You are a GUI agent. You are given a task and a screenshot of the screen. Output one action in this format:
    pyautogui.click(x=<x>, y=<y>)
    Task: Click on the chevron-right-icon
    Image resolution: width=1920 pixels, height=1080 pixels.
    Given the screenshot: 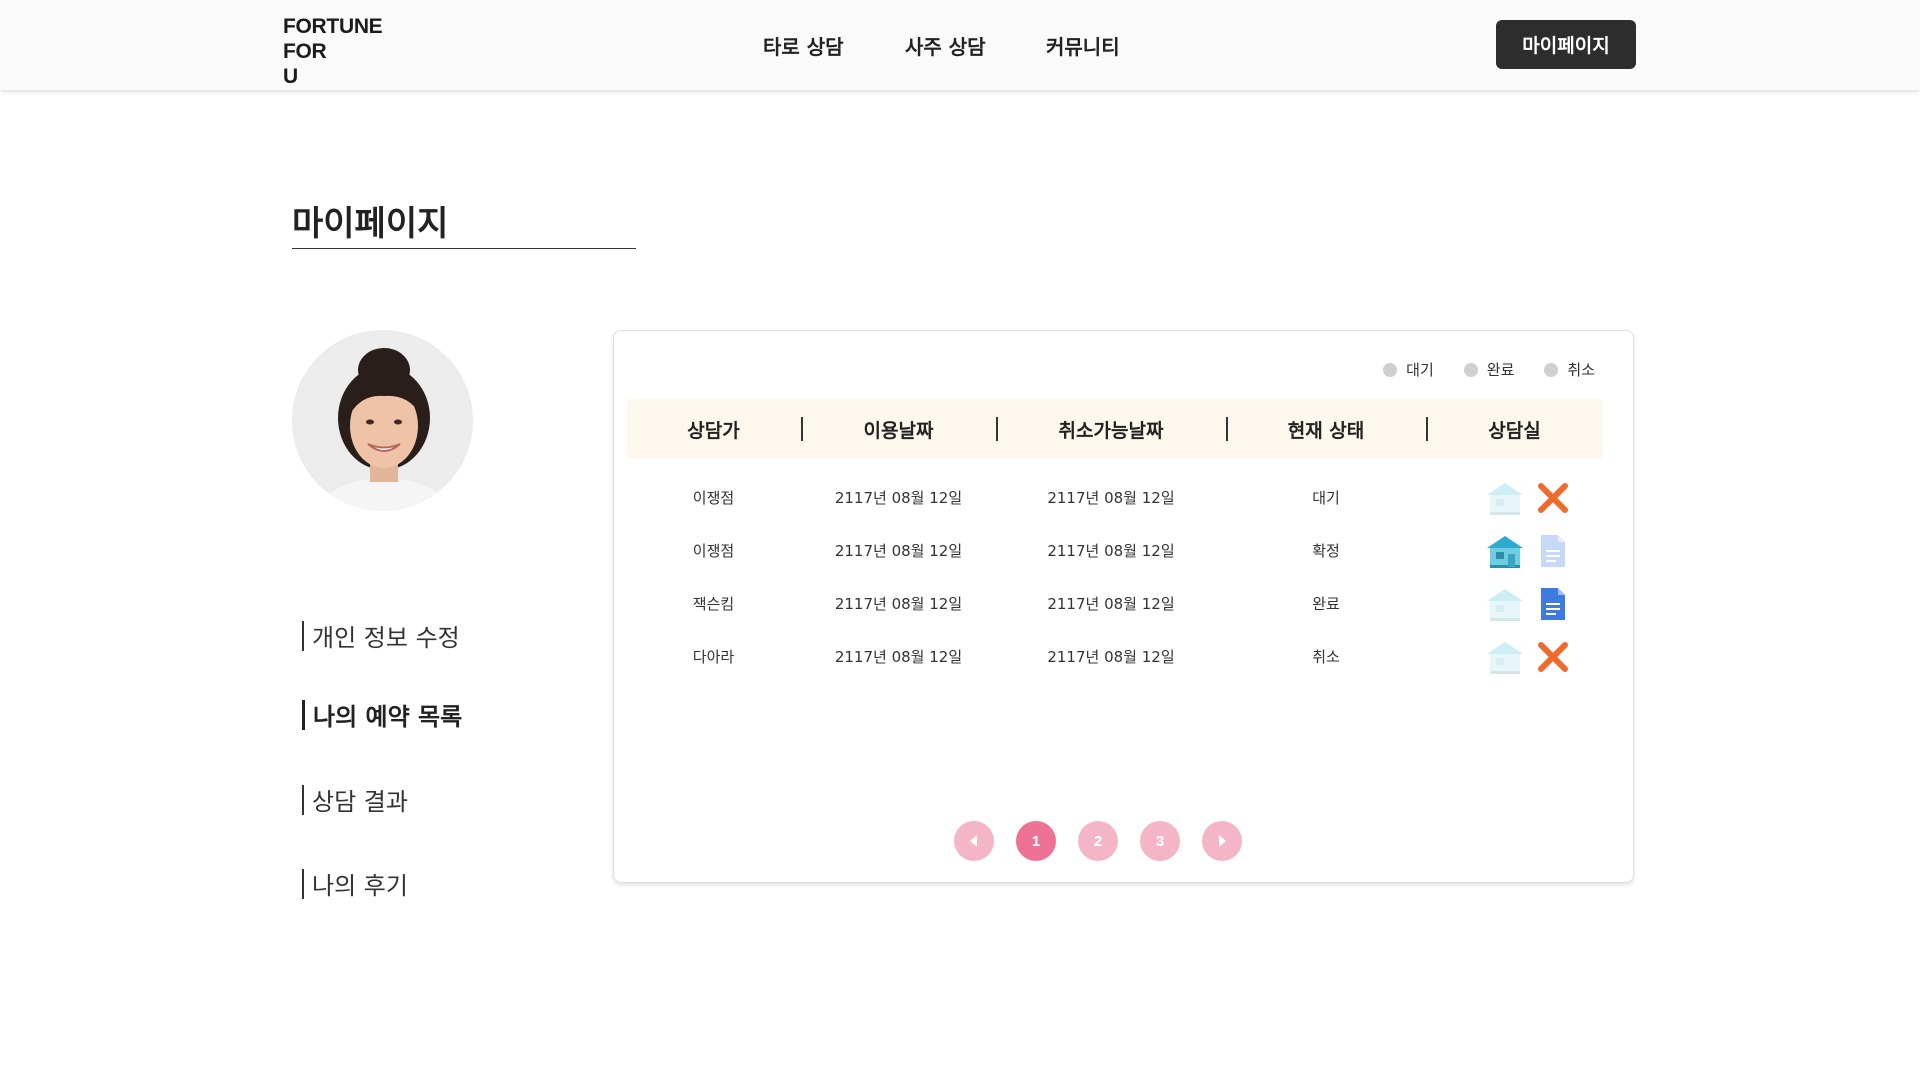 What is the action you would take?
    pyautogui.click(x=1222, y=841)
    